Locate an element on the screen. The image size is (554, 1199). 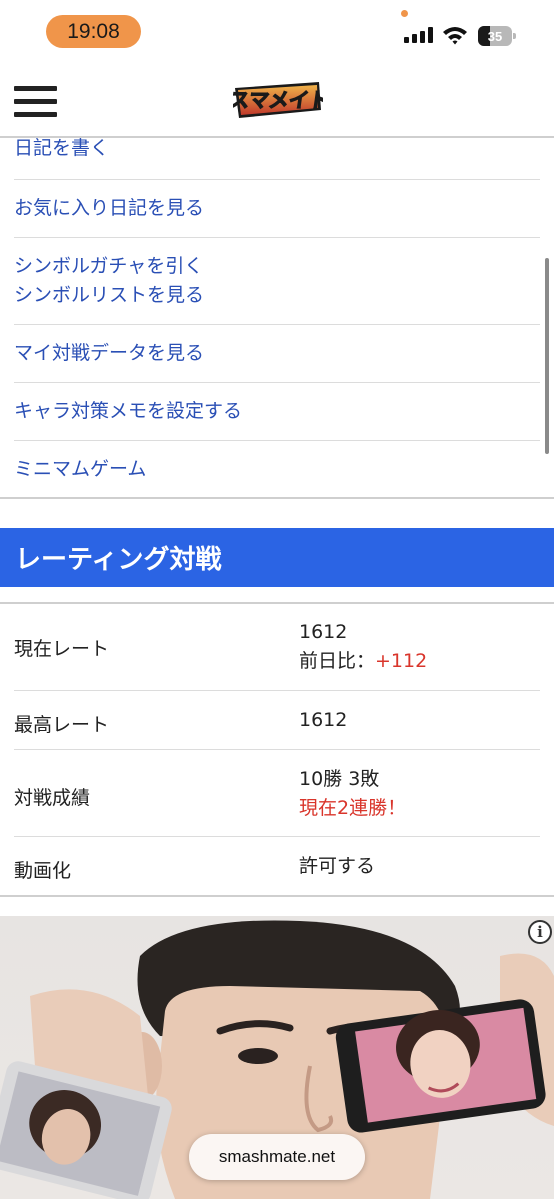
menu-item-label: お気に入り日記を見る is located at coordinates (277, 208).